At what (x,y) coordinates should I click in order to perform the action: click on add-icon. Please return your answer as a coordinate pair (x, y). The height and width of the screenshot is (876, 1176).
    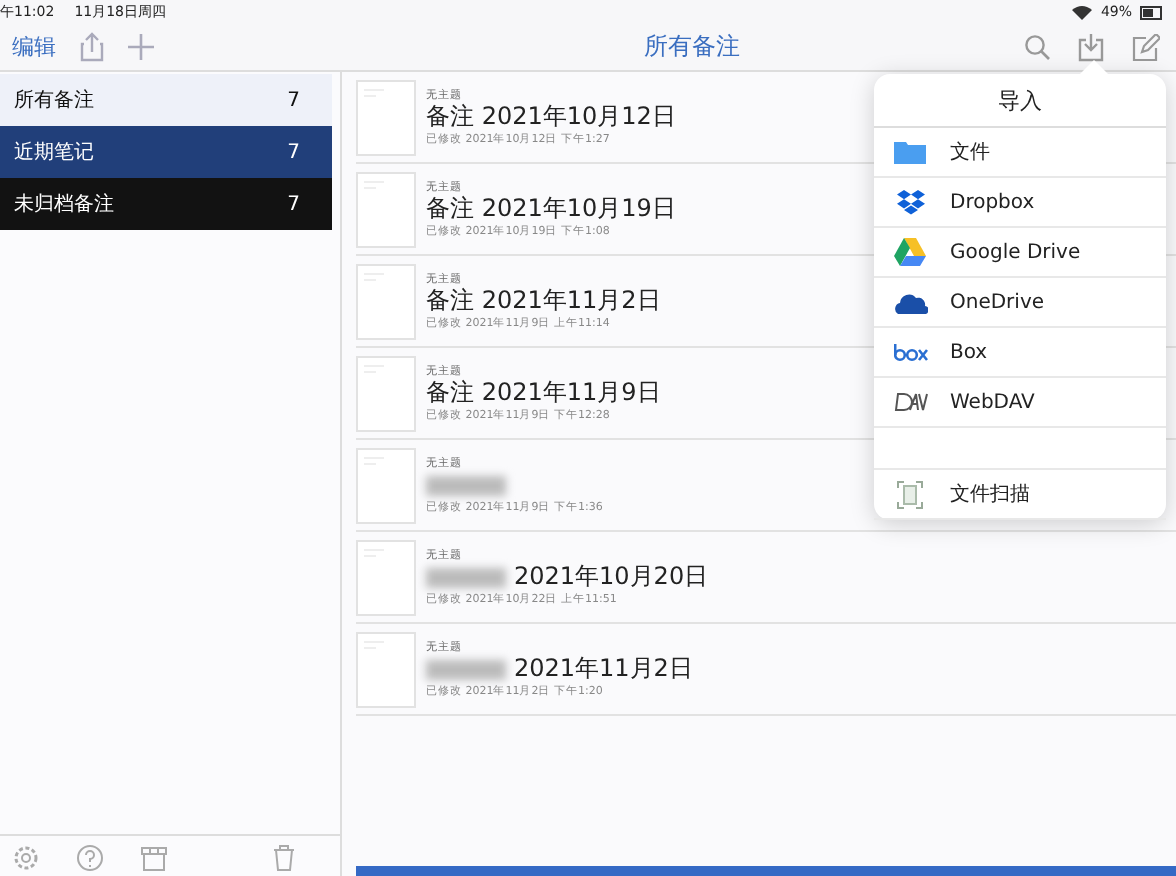
    Looking at the image, I should click on (141, 47).